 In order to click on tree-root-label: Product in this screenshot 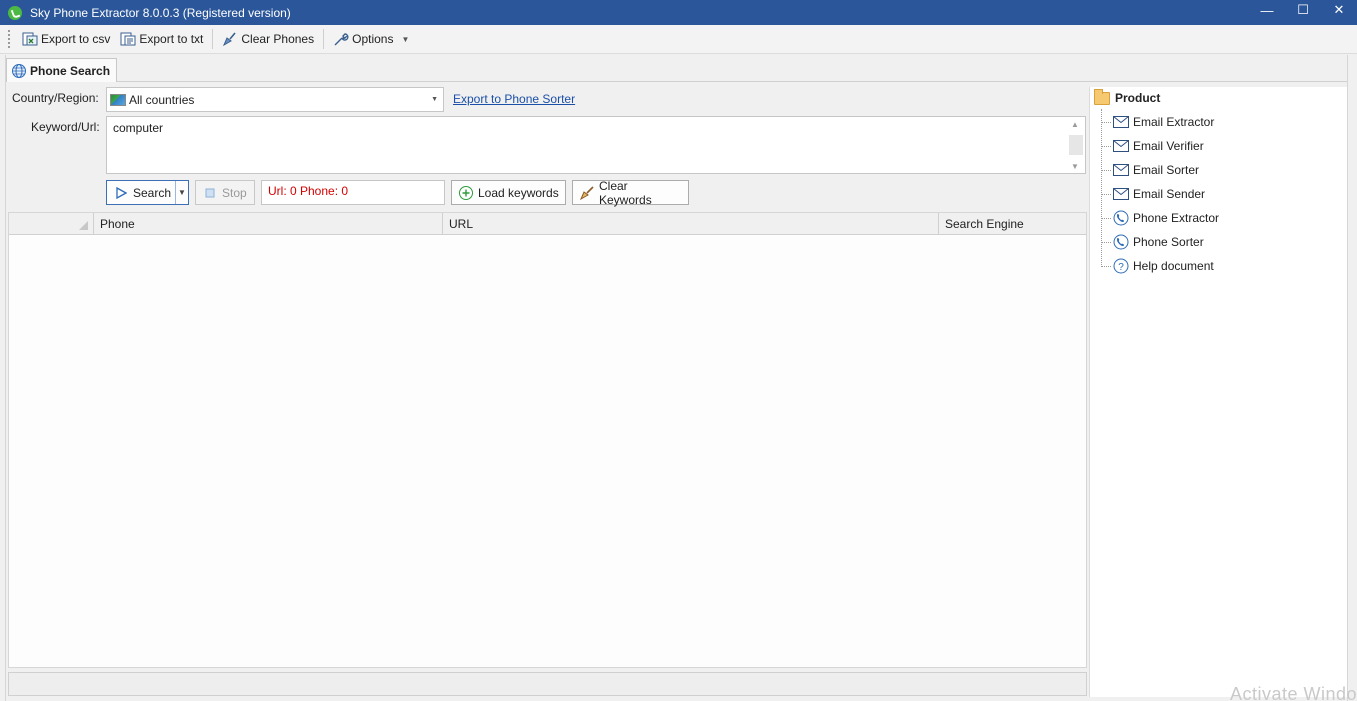, I will do `click(1138, 98)`.